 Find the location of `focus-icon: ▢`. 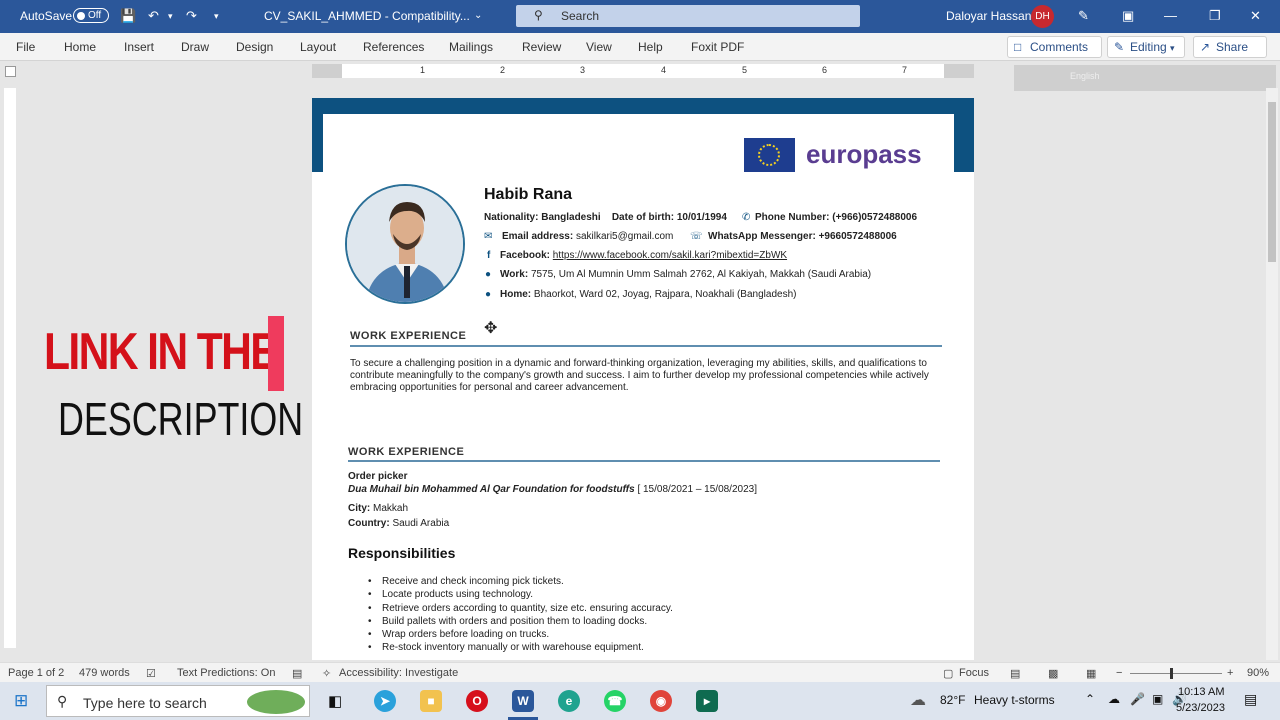

focus-icon: ▢ is located at coordinates (948, 674).